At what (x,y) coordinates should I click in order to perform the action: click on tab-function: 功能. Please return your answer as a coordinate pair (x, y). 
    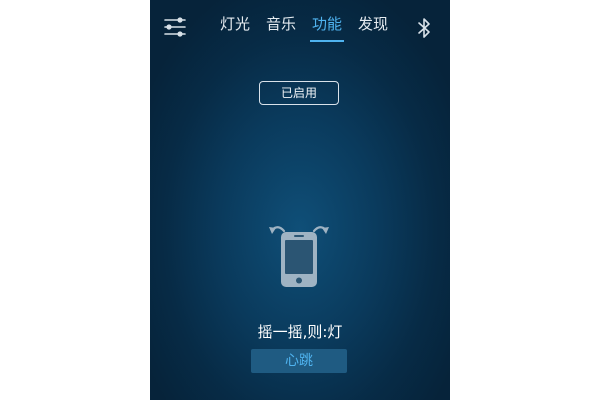
    Looking at the image, I should click on (327, 28).